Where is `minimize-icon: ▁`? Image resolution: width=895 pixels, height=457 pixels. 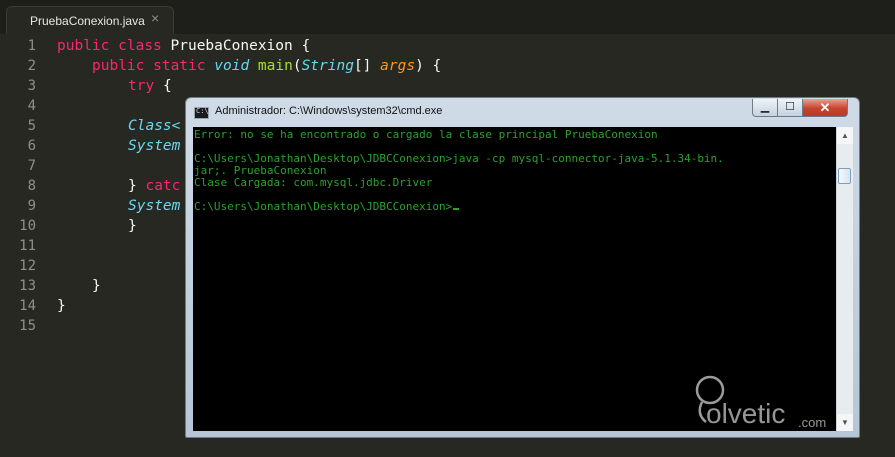 minimize-icon: ▁ is located at coordinates (765, 107).